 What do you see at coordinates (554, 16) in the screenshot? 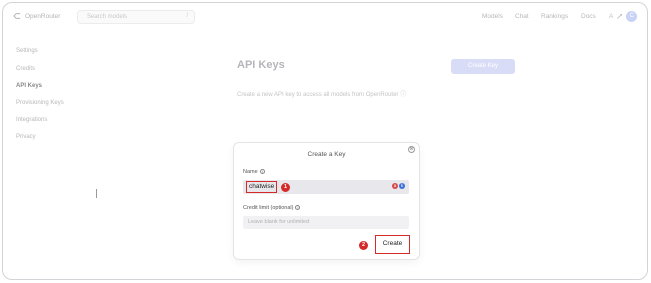
I see `nav-rankings: Rankings` at bounding box center [554, 16].